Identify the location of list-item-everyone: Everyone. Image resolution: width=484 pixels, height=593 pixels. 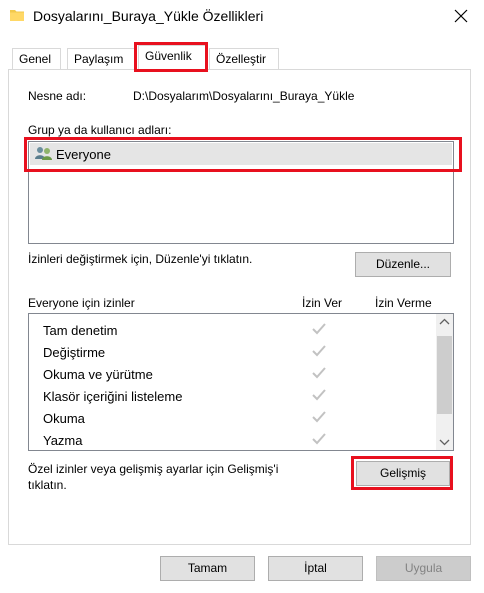
(241, 154).